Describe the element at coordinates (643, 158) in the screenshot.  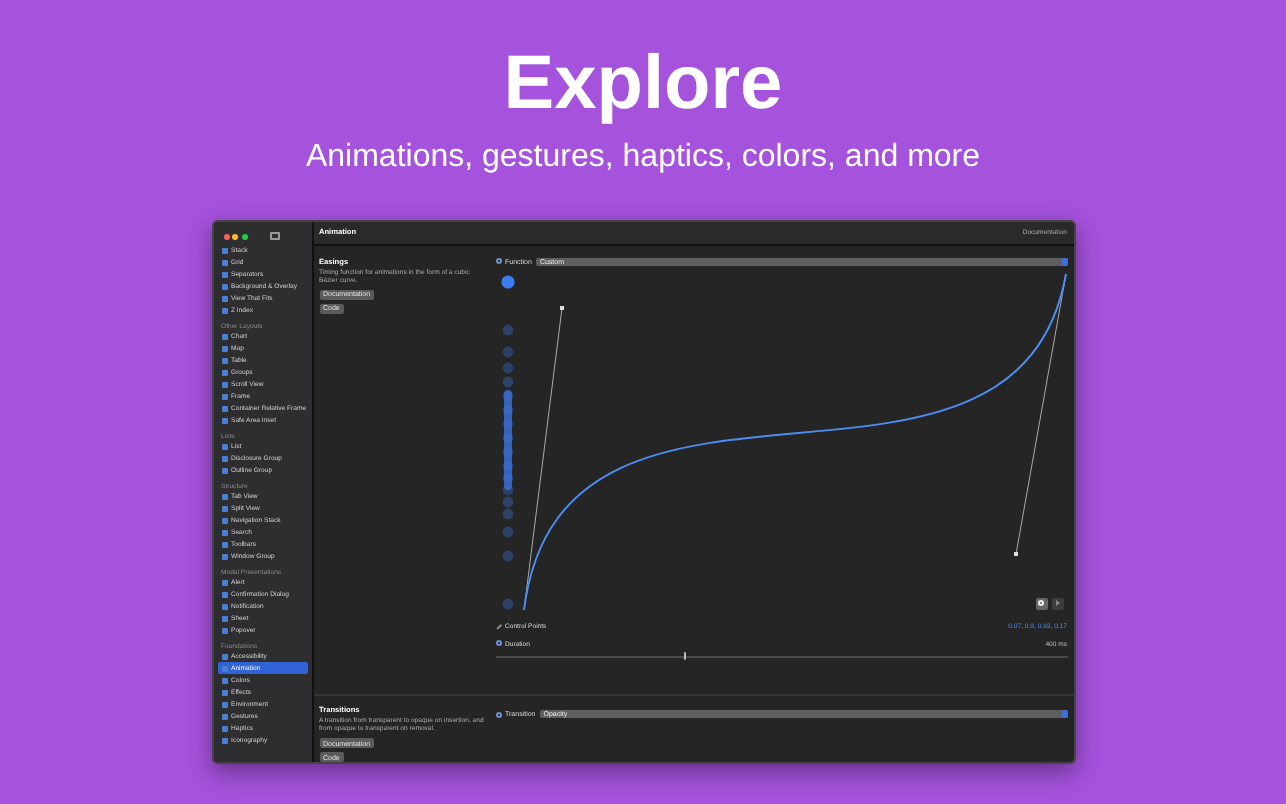
I see `hero-subtitle: Animations, gestures, haptics, colors, and more` at that location.